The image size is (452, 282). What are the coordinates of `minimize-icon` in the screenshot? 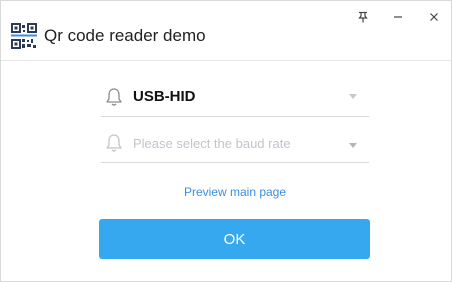 It's located at (398, 17).